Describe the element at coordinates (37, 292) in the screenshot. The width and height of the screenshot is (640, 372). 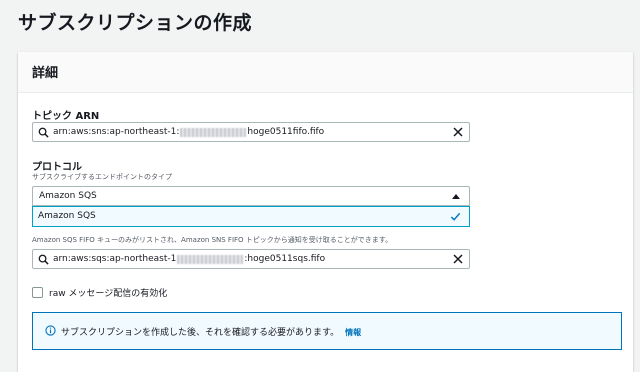
I see `raw-delivery-checkbox` at that location.